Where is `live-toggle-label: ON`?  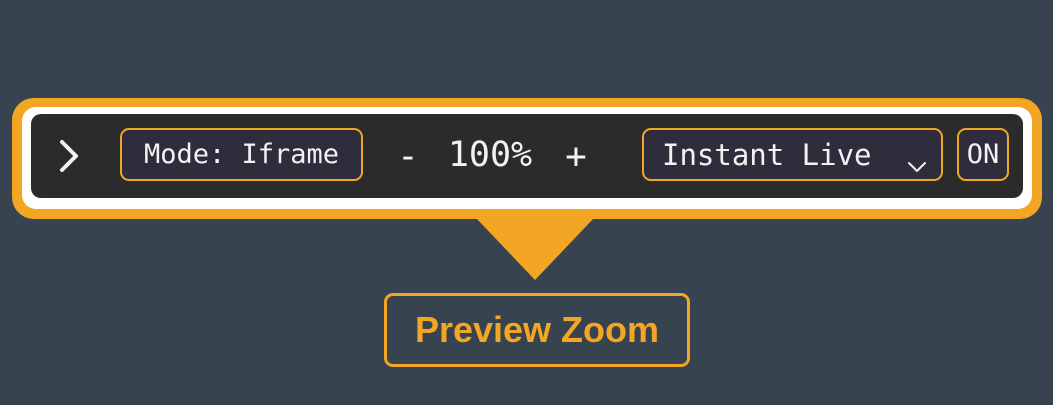 live-toggle-label: ON is located at coordinates (983, 154).